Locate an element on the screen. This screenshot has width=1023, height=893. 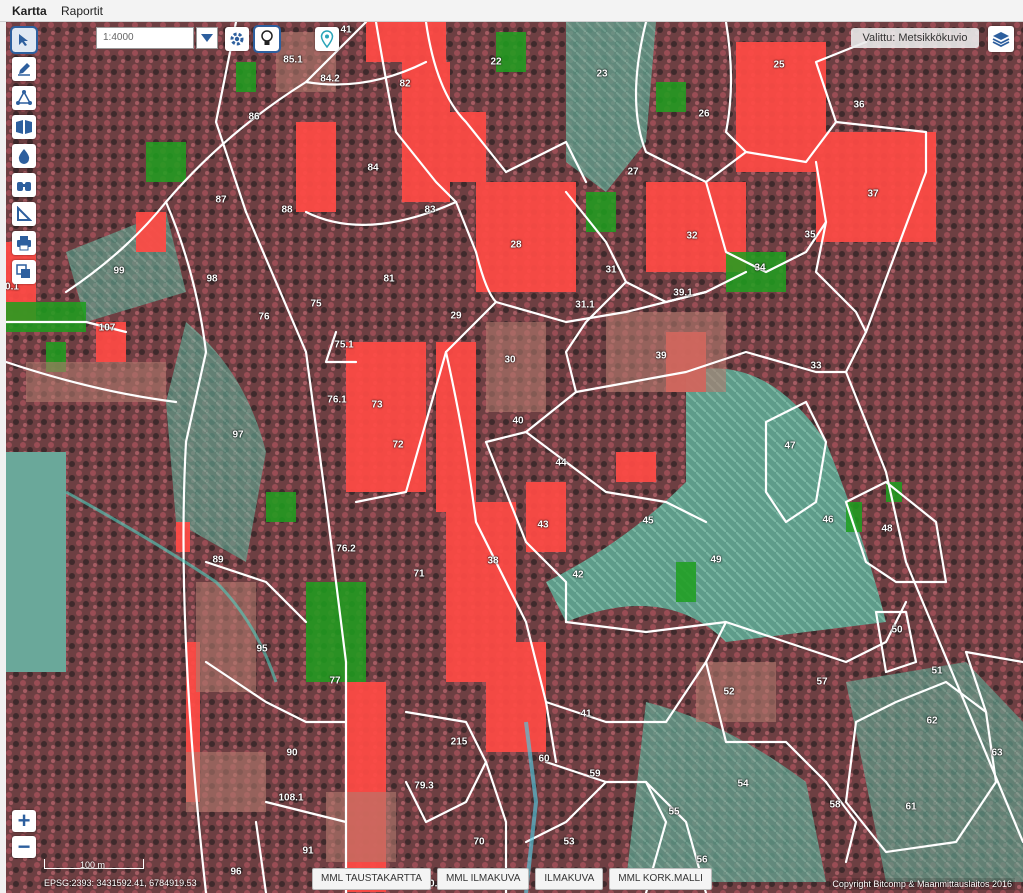
parcel-label: 55 is located at coordinates (674, 812).